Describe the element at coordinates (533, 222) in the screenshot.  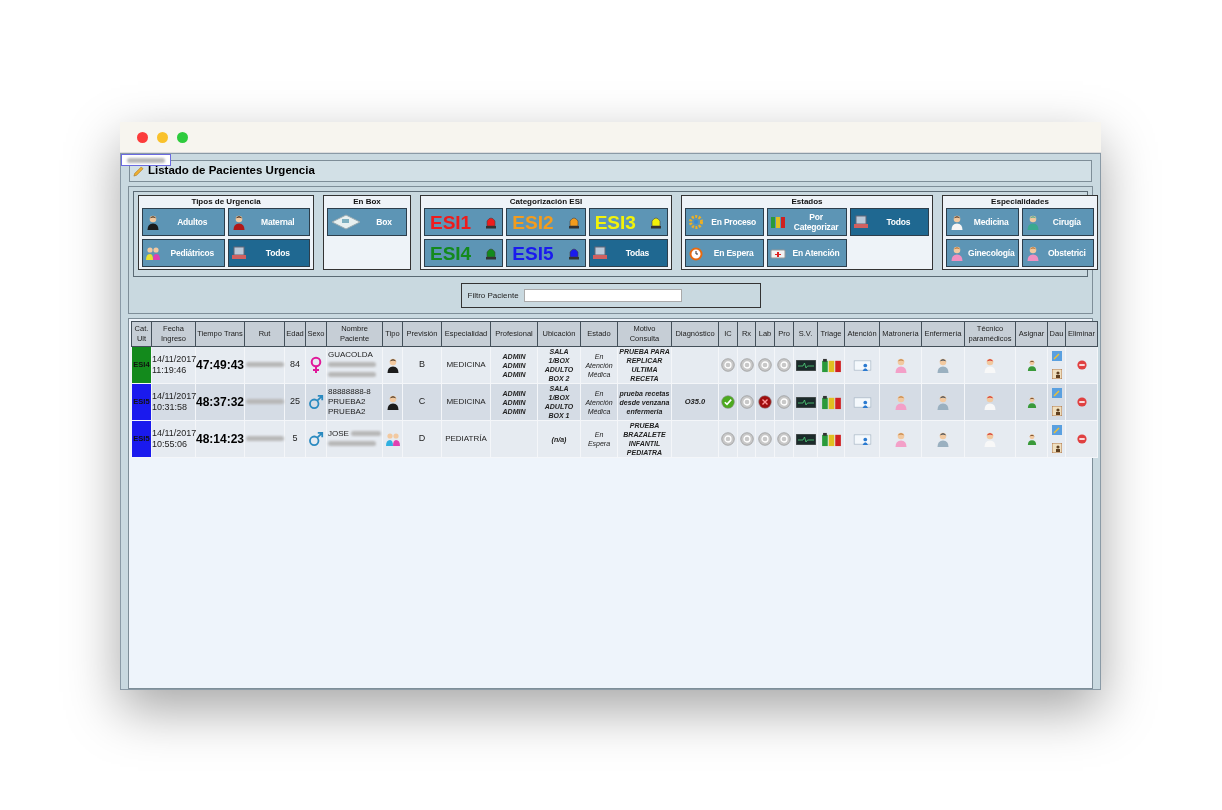
I see `category-label: ESI2` at that location.